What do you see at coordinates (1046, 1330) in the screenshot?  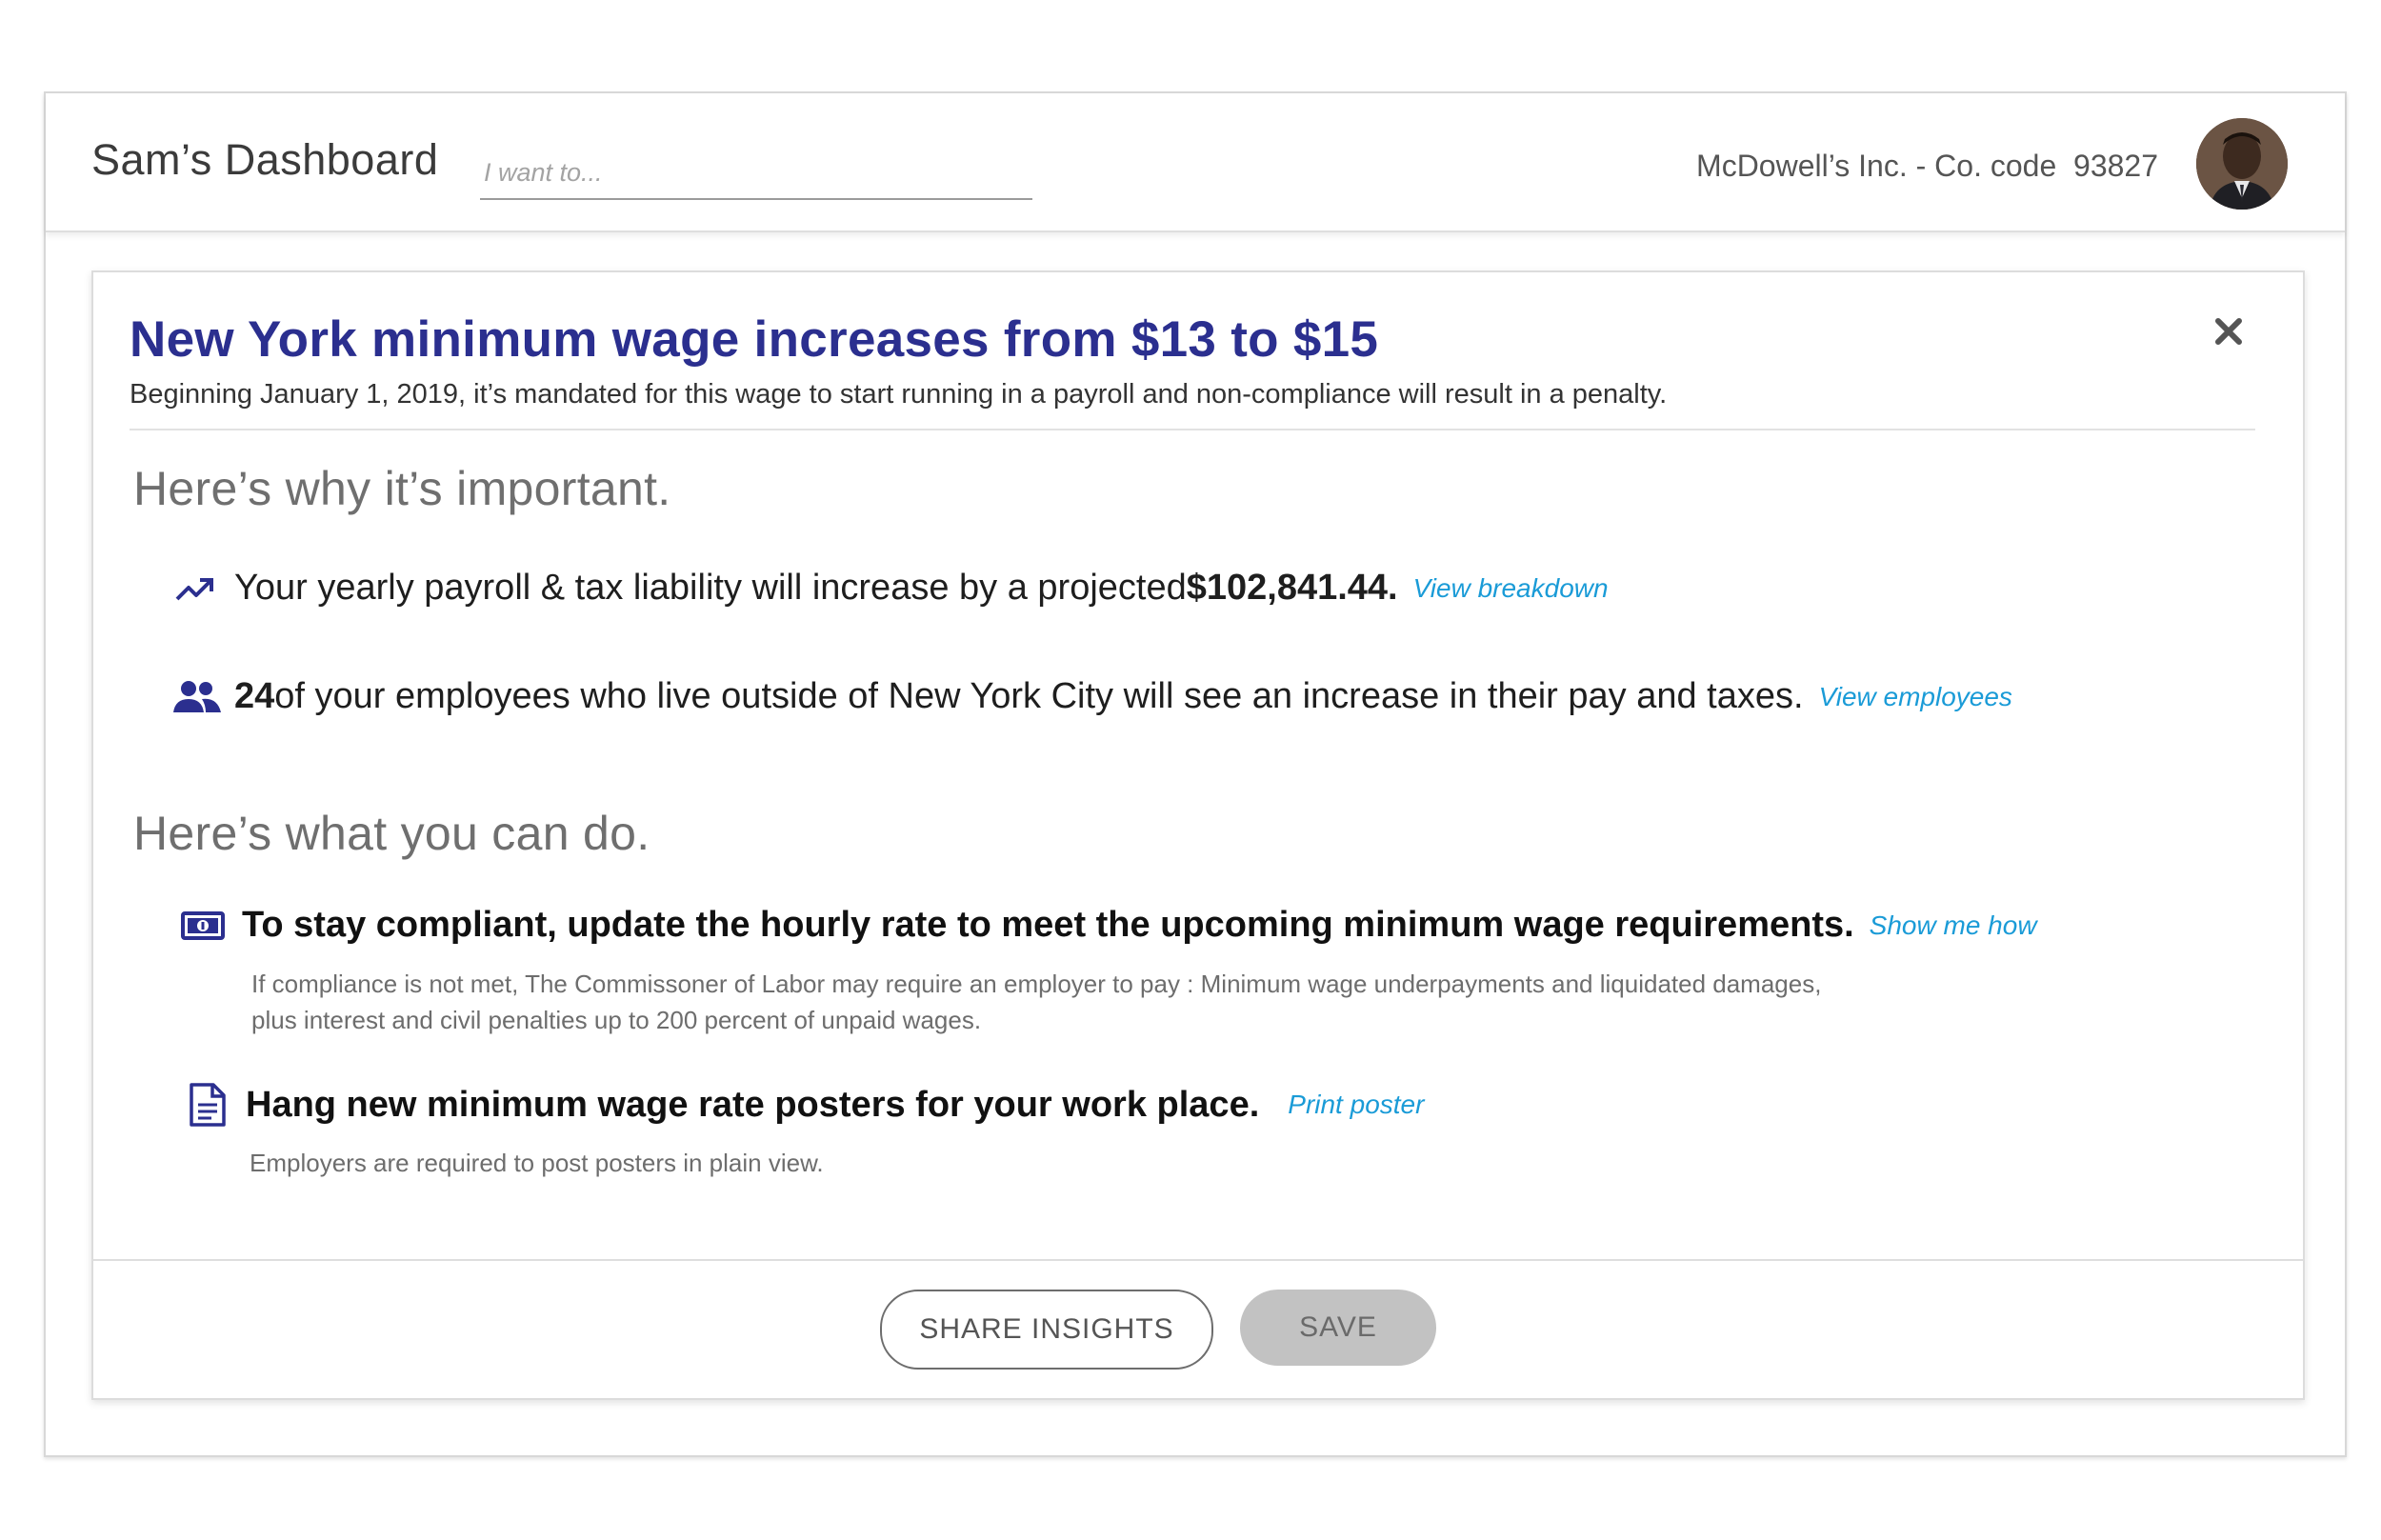 I see `share-insights-button: SHARE INSIGHTS` at bounding box center [1046, 1330].